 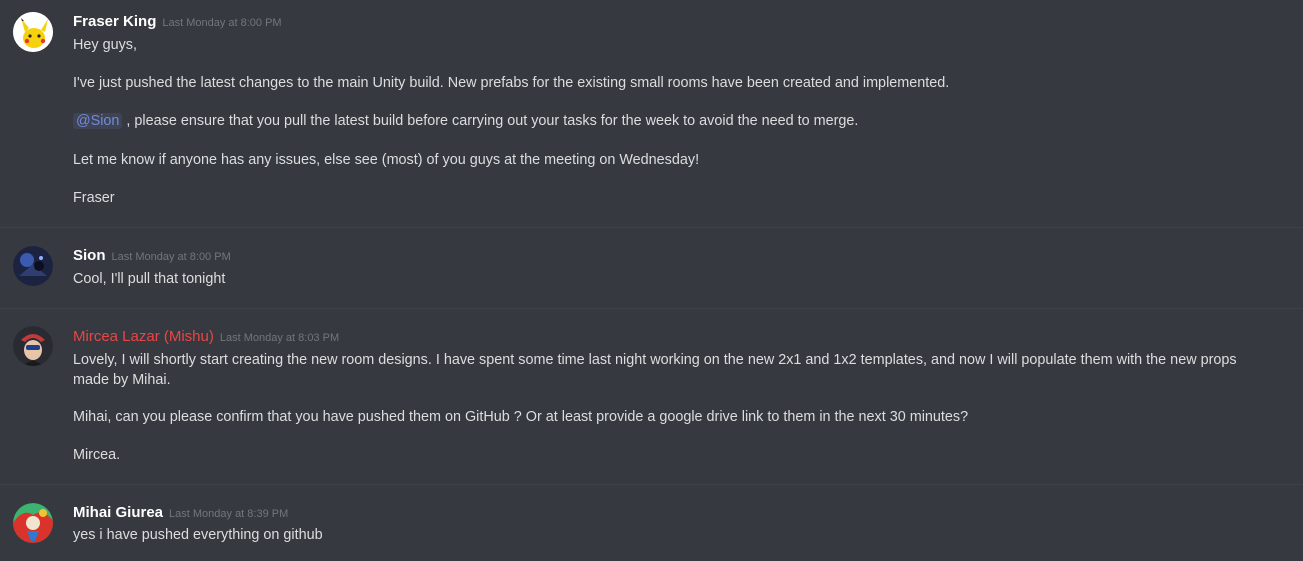 What do you see at coordinates (33, 346) in the screenshot?
I see `character-avatar-icon` at bounding box center [33, 346].